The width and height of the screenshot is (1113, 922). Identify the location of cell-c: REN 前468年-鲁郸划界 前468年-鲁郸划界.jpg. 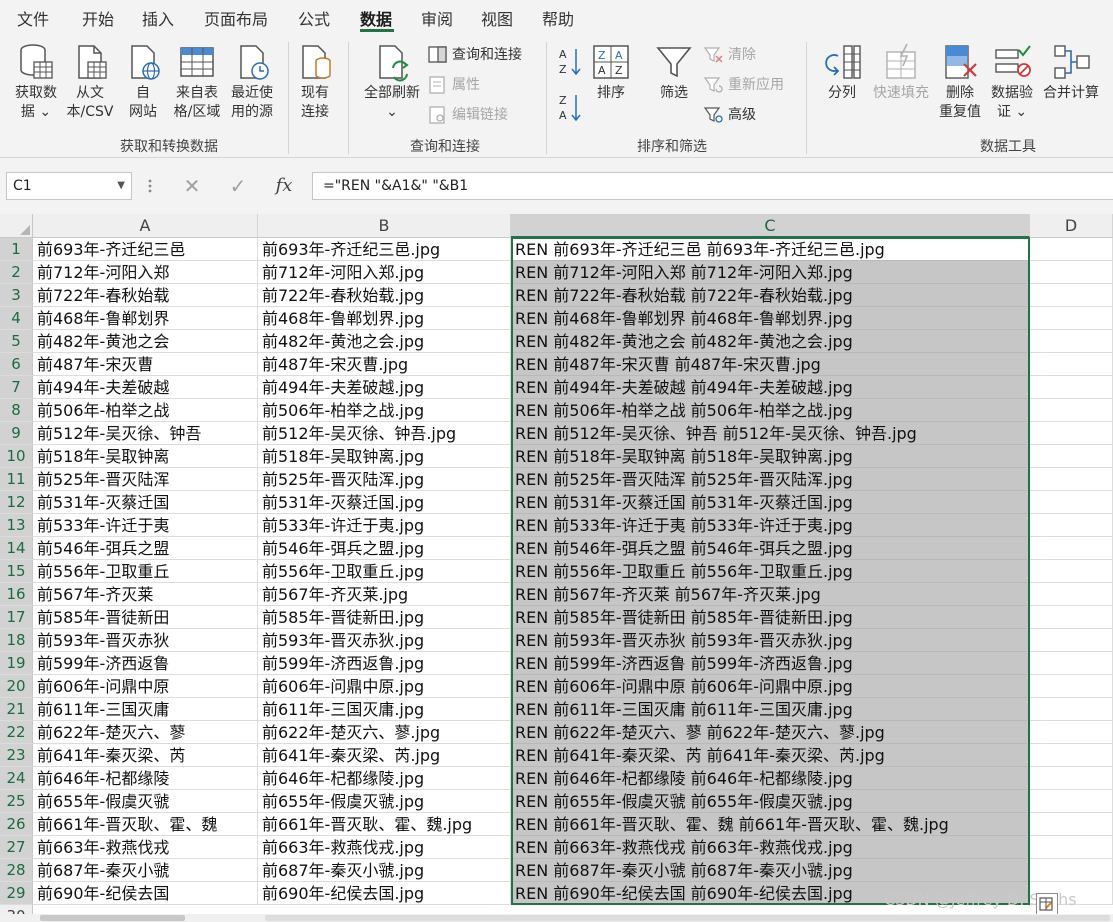
(770, 318).